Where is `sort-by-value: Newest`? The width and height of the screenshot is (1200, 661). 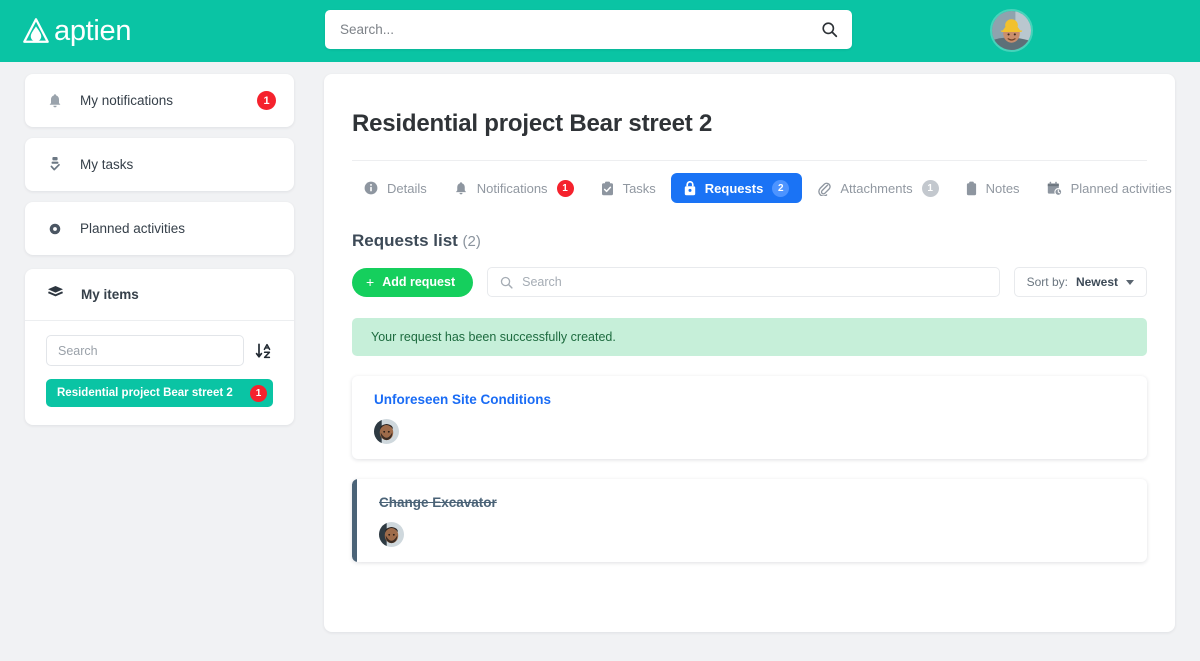
sort-by-value: Newest is located at coordinates (1096, 282).